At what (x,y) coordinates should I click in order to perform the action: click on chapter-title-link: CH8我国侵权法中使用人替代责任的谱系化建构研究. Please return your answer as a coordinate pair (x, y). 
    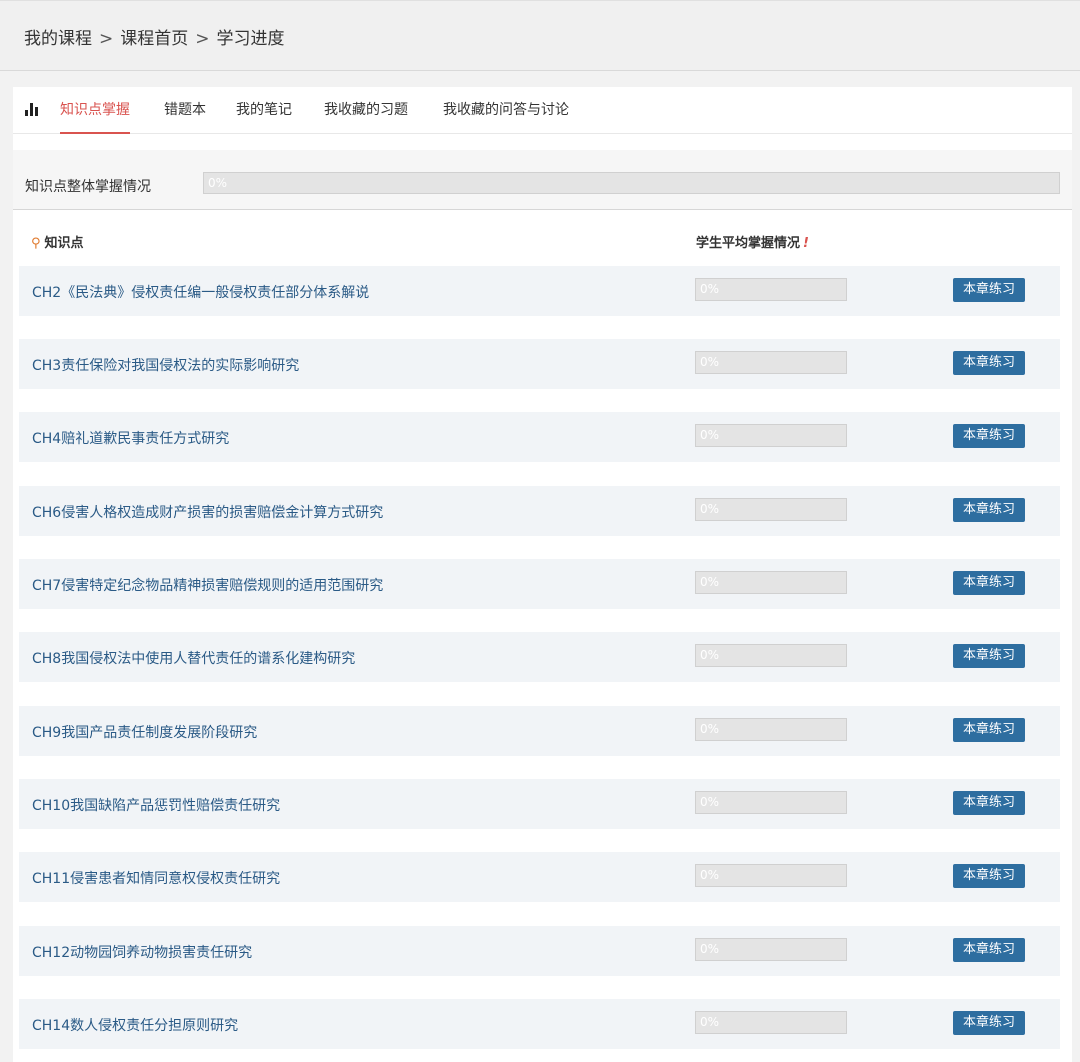
    Looking at the image, I should click on (193, 658).